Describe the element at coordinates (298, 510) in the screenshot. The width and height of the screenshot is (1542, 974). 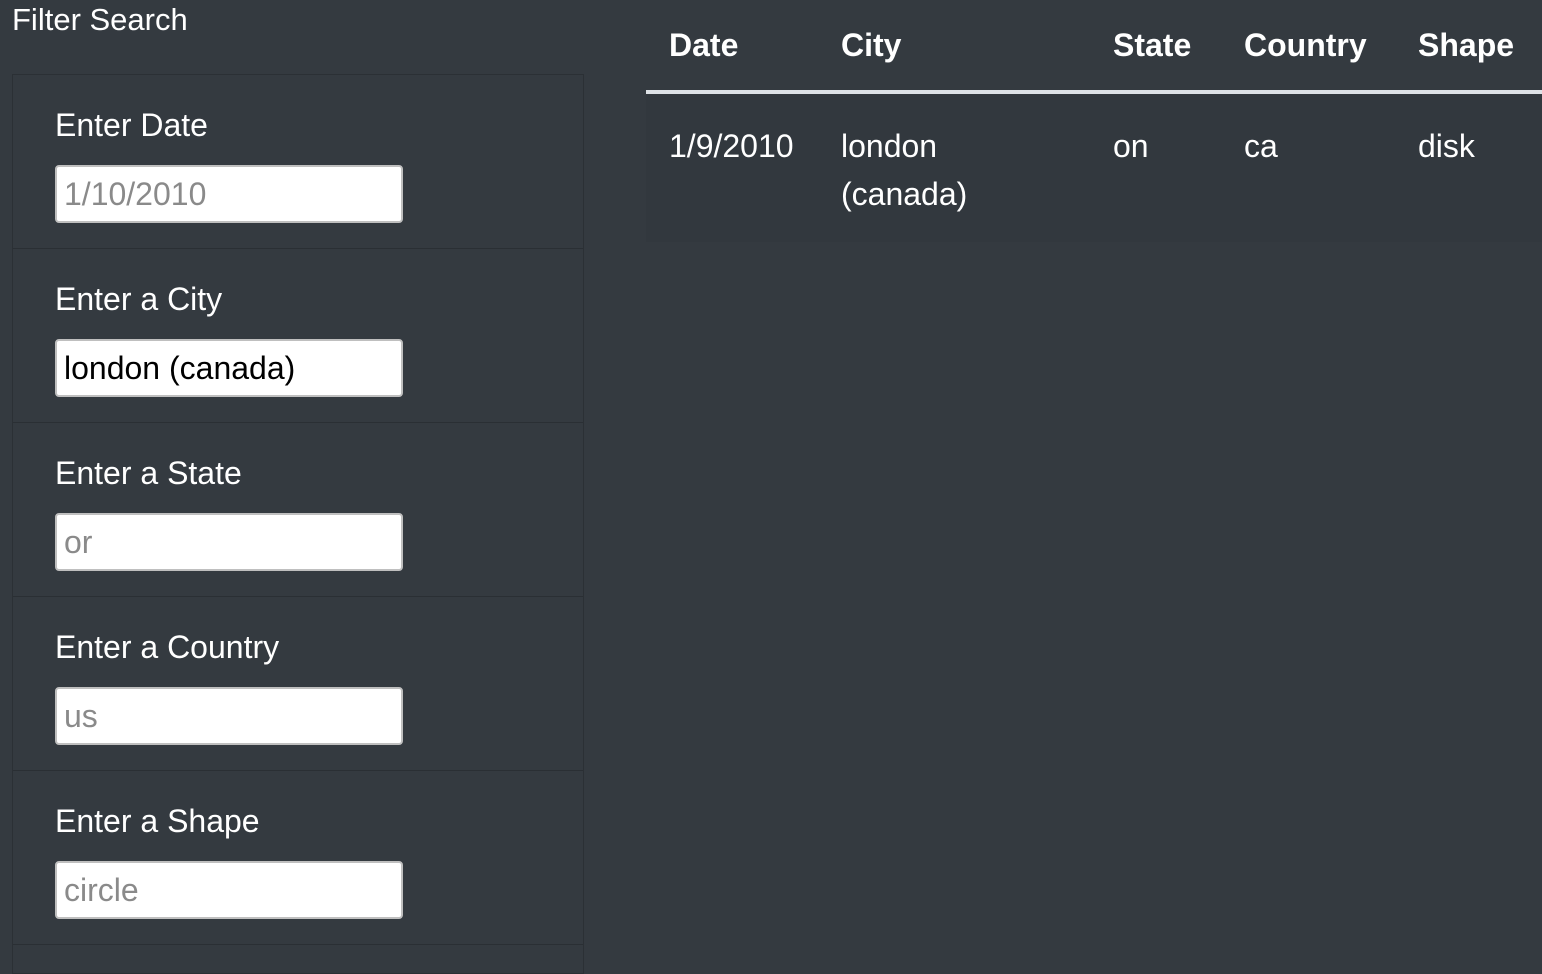
I see `filter-item-state: Enter a State` at that location.